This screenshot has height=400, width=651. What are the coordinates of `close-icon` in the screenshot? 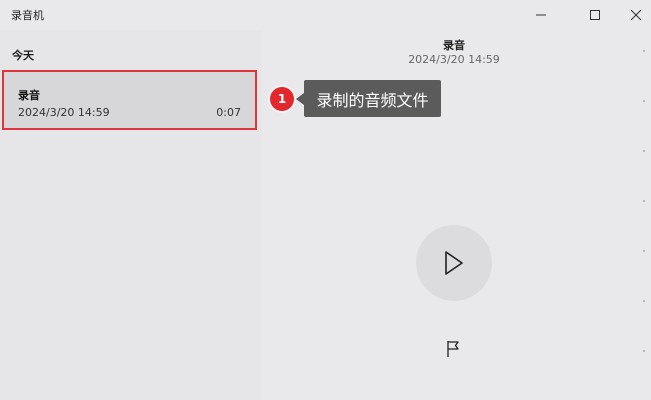 It's located at (636, 15).